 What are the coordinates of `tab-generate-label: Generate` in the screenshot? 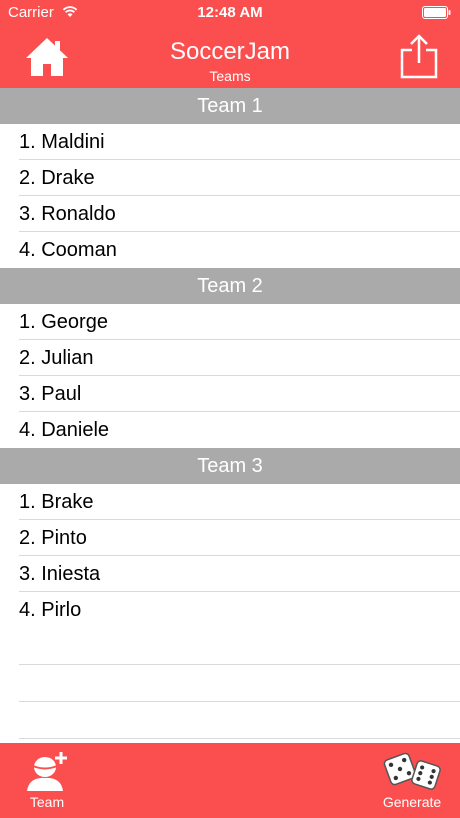 It's located at (412, 802).